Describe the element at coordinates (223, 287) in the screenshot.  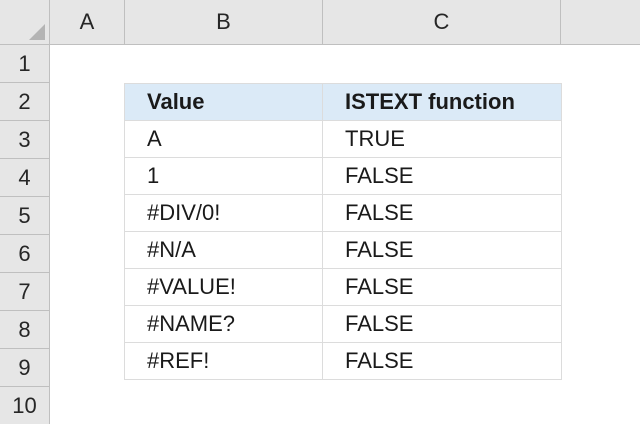
I see `cell-b7: #VALUE!` at that location.